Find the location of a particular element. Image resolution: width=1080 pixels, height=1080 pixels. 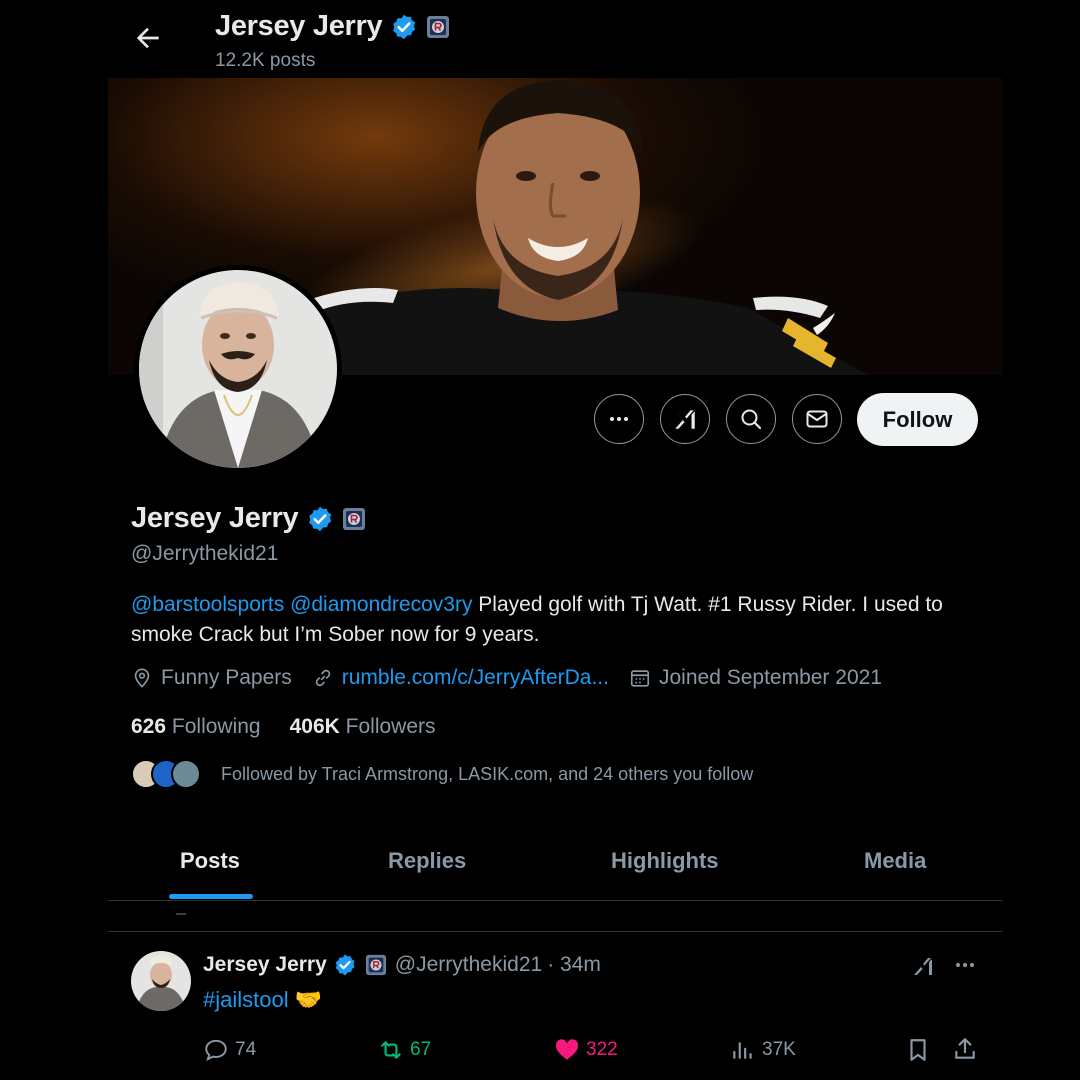

like-count: 322 is located at coordinates (602, 1049).